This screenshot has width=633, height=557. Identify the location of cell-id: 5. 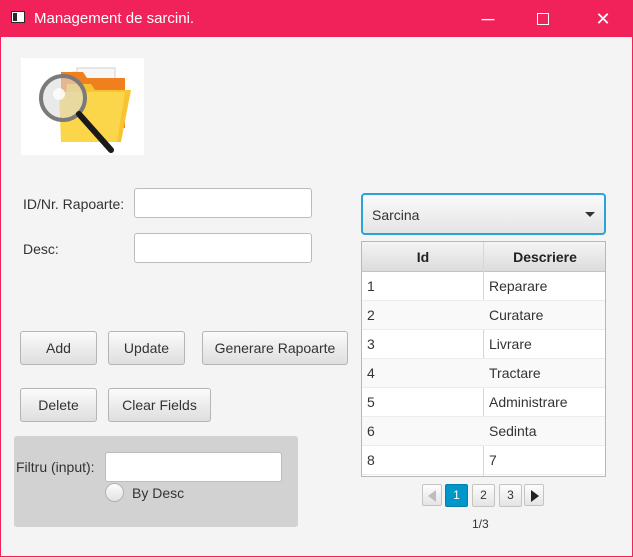
(371, 402).